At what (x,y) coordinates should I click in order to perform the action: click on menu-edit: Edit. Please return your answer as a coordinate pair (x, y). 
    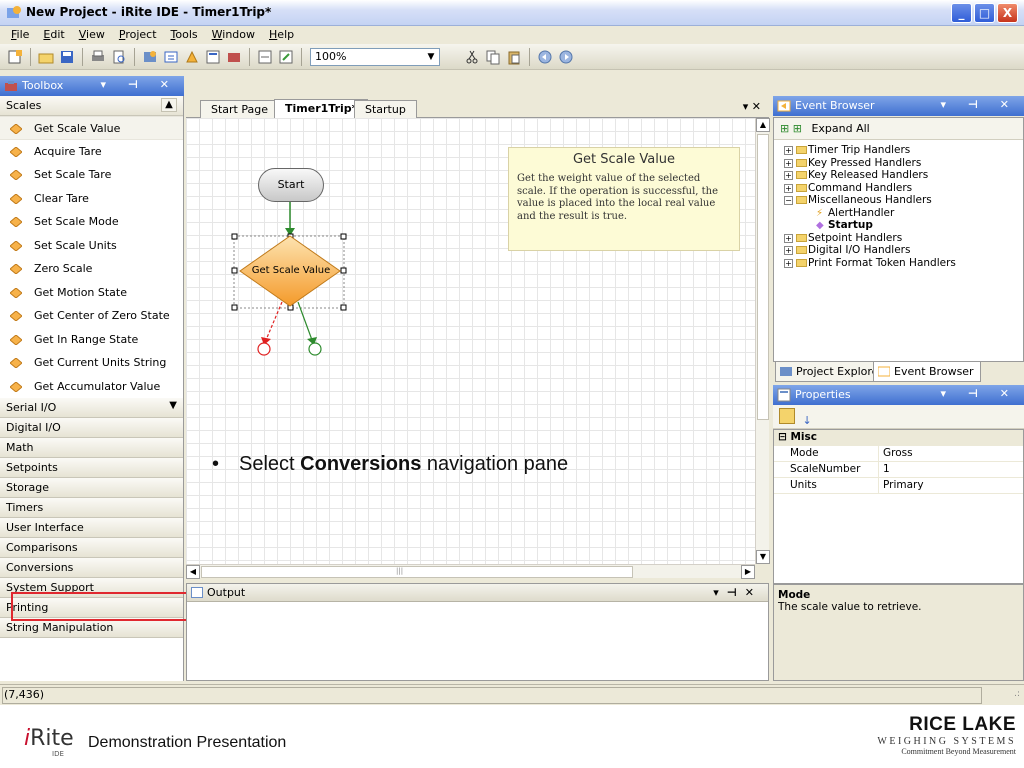
    Looking at the image, I should click on (53, 35).